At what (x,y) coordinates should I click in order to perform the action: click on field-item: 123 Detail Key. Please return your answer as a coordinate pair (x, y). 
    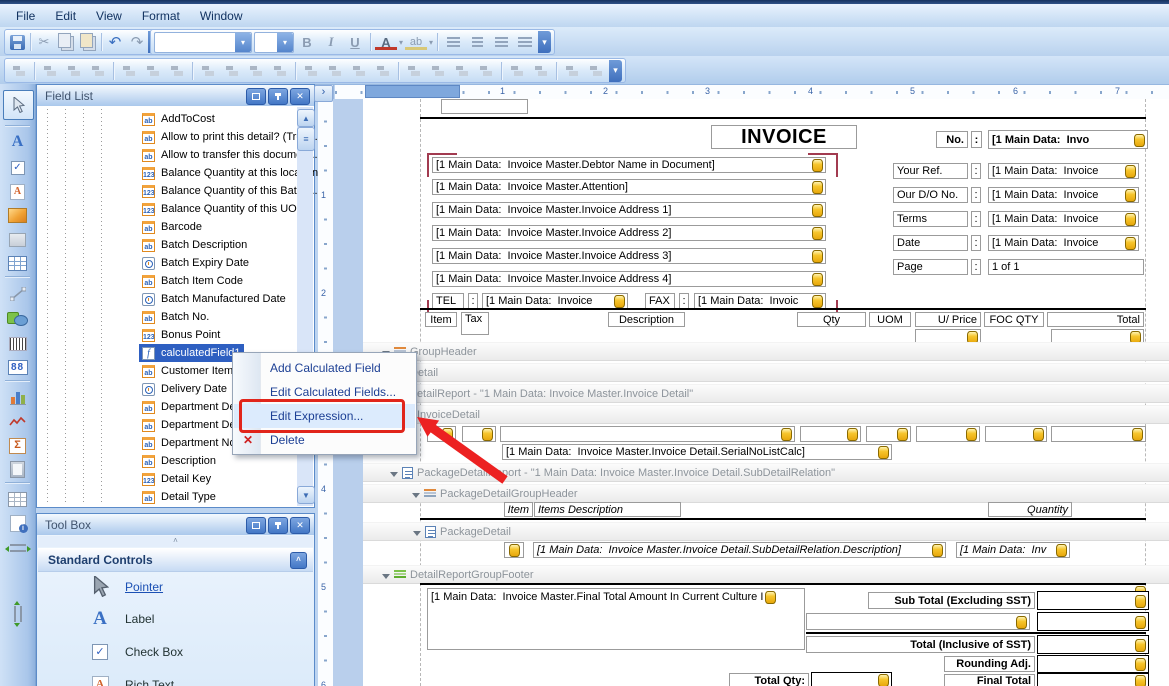
    Looking at the image, I should click on (176, 479).